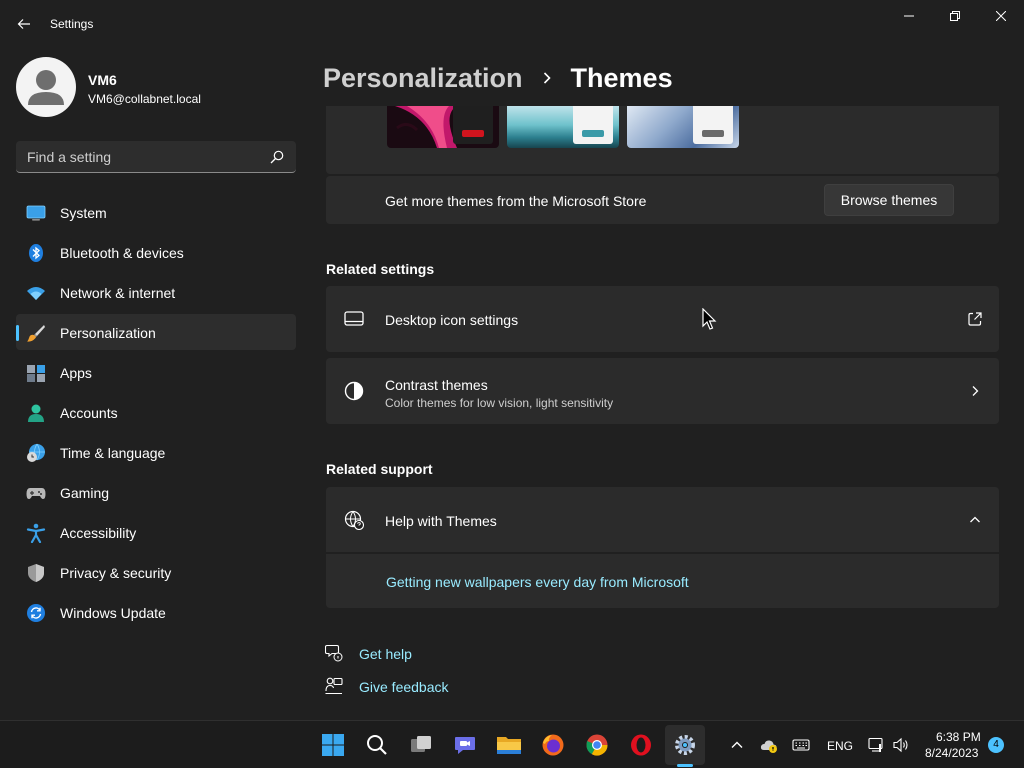 Image resolution: width=1024 pixels, height=768 pixels. Describe the element at coordinates (404, 687) in the screenshot. I see `give-feedback-link: Give feedback` at that location.